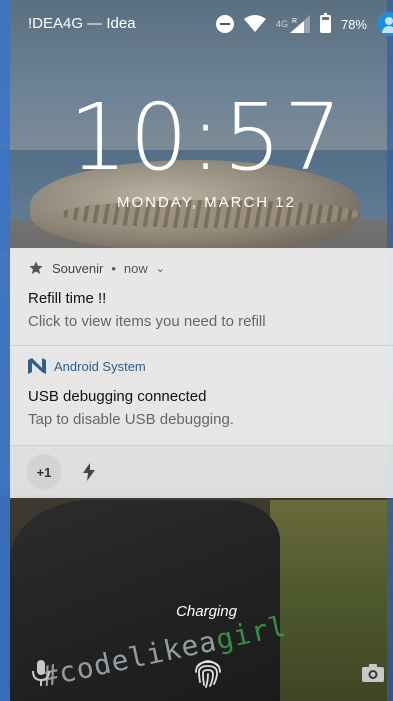 This screenshot has height=701, width=393. I want to click on notification-time: now, so click(135, 268).